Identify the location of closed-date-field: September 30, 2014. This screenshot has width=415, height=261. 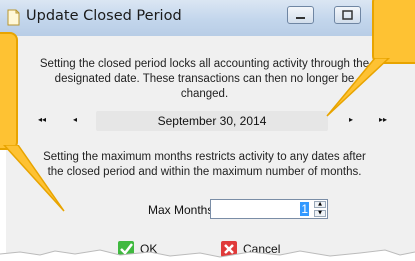
(212, 121).